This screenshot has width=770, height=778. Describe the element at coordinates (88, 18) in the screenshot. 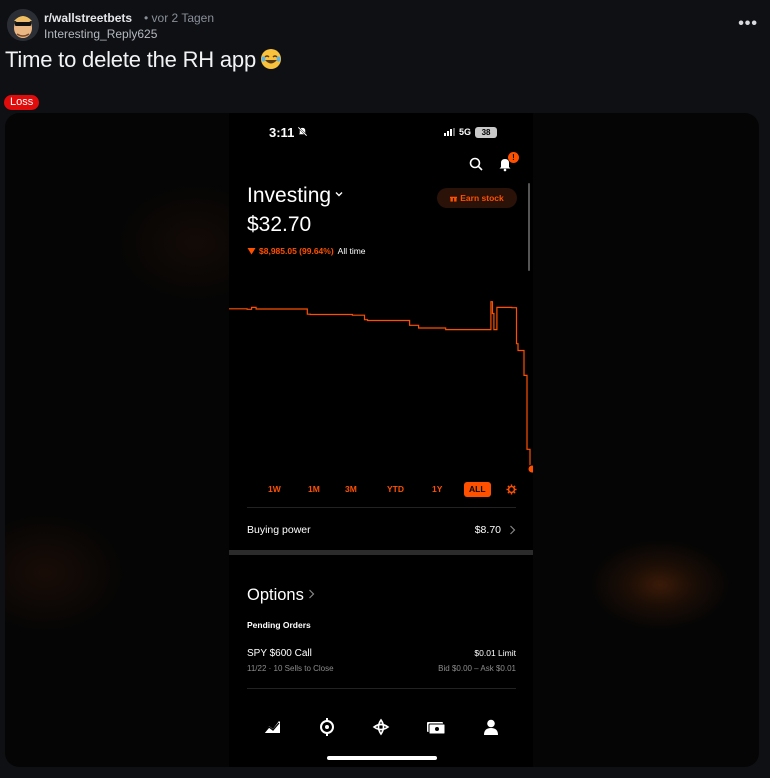

I see `subreddit-name: r/wallstreetbets` at that location.